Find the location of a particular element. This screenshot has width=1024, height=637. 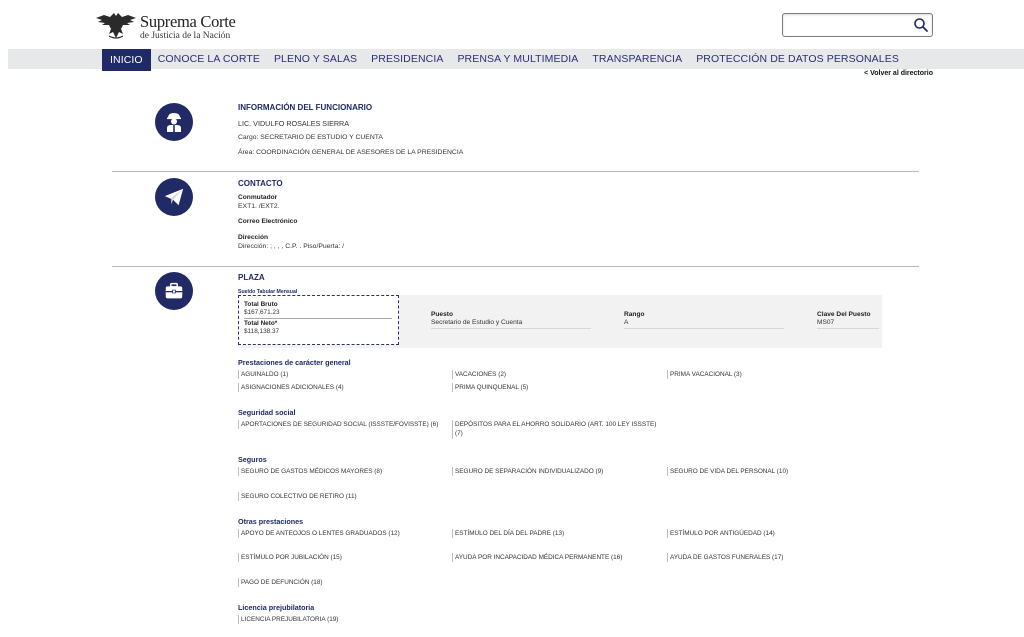

seguros-title: Seguros is located at coordinates (252, 459).